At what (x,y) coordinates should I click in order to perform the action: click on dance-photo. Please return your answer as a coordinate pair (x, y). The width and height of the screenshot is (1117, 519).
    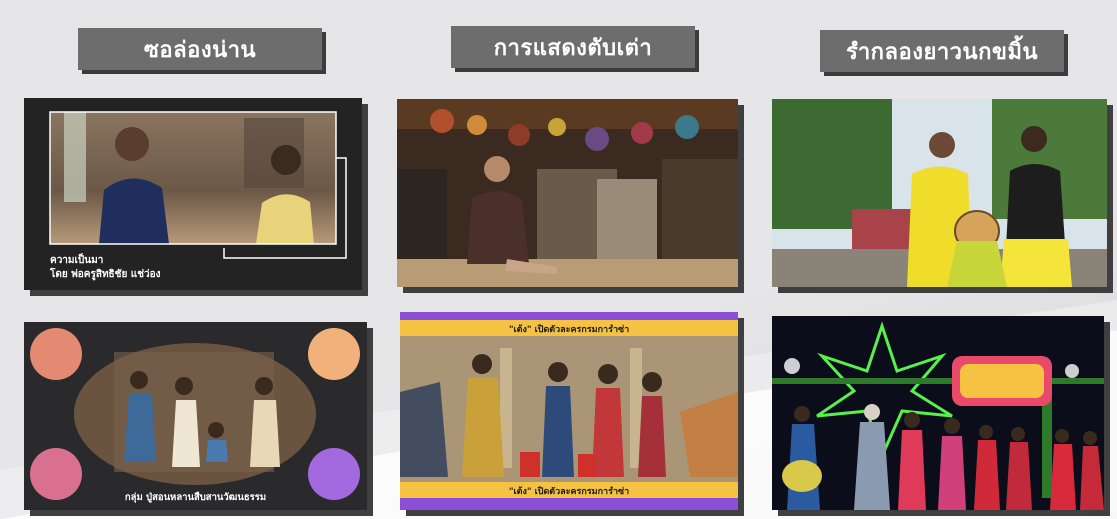
    Looking at the image, I should click on (569, 411).